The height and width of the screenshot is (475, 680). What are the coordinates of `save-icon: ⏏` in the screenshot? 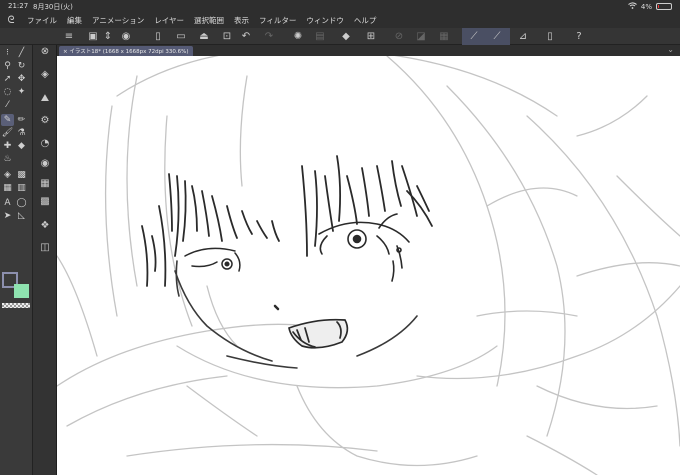 It's located at (204, 36).